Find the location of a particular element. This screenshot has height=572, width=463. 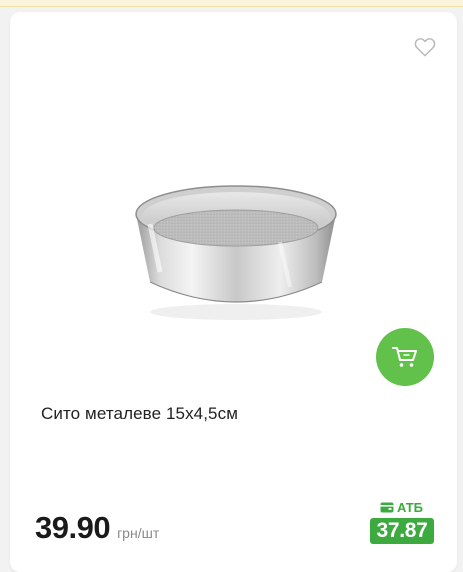

heart-icon is located at coordinates (425, 47).